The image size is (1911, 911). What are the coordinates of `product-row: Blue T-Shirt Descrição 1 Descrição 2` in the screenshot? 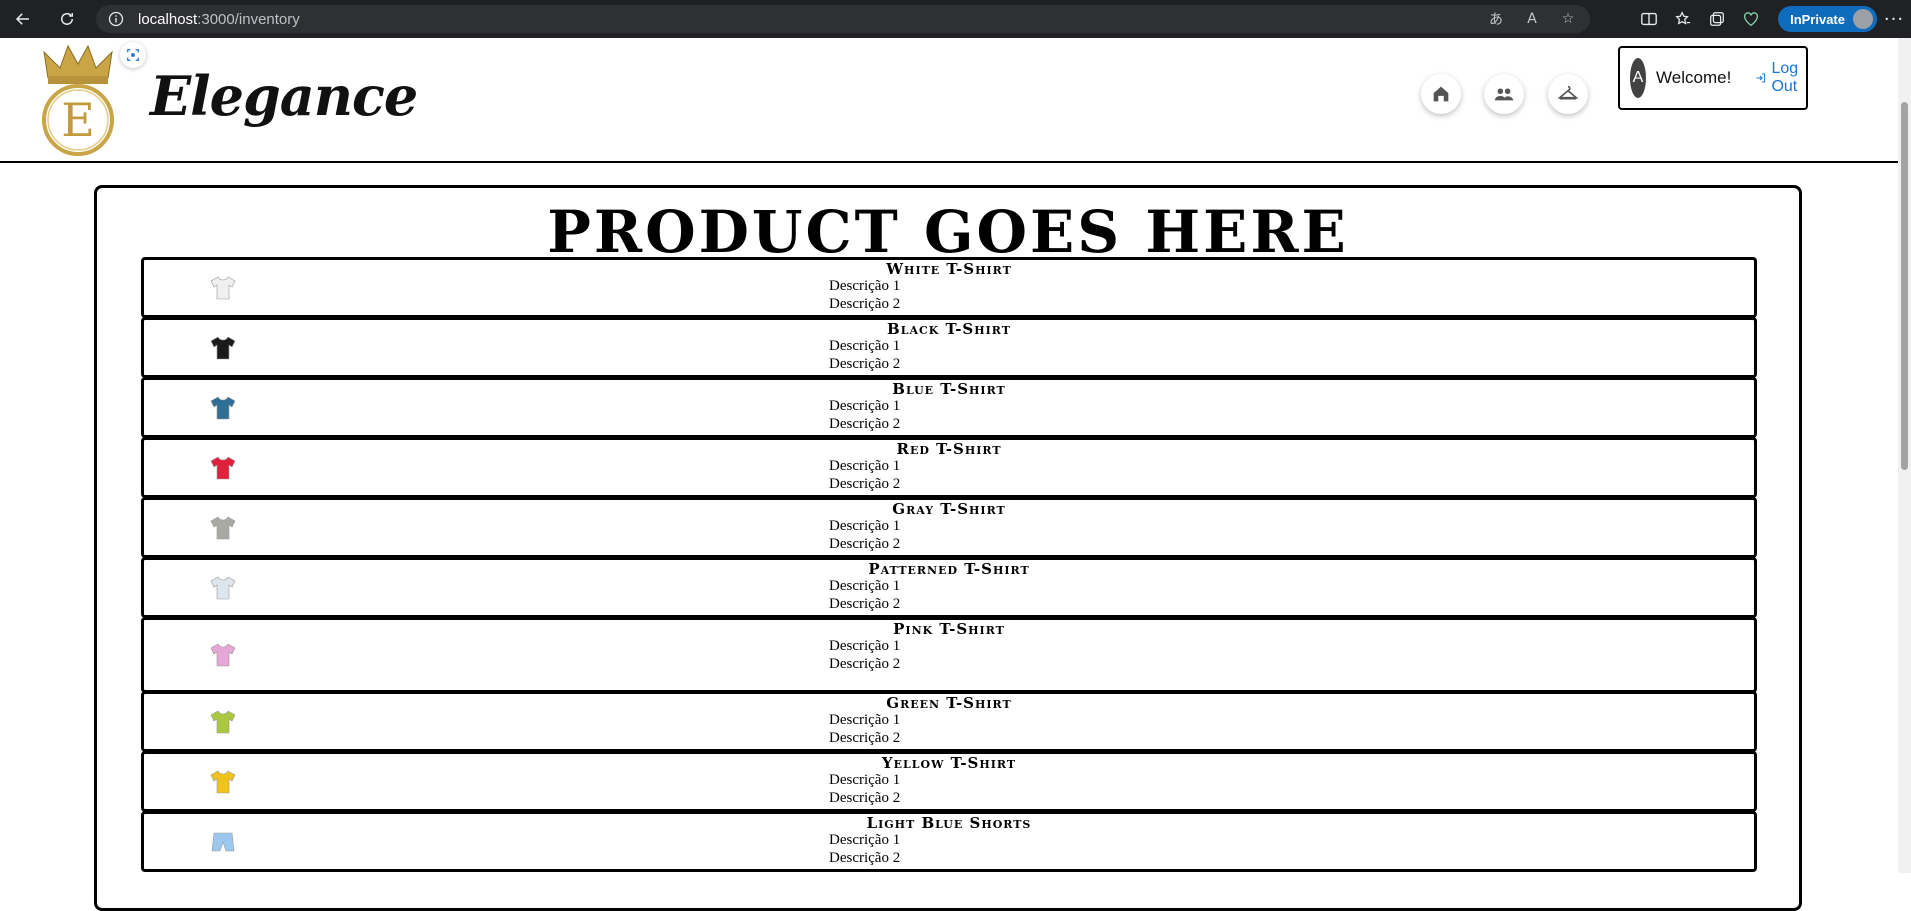 It's located at (949, 407).